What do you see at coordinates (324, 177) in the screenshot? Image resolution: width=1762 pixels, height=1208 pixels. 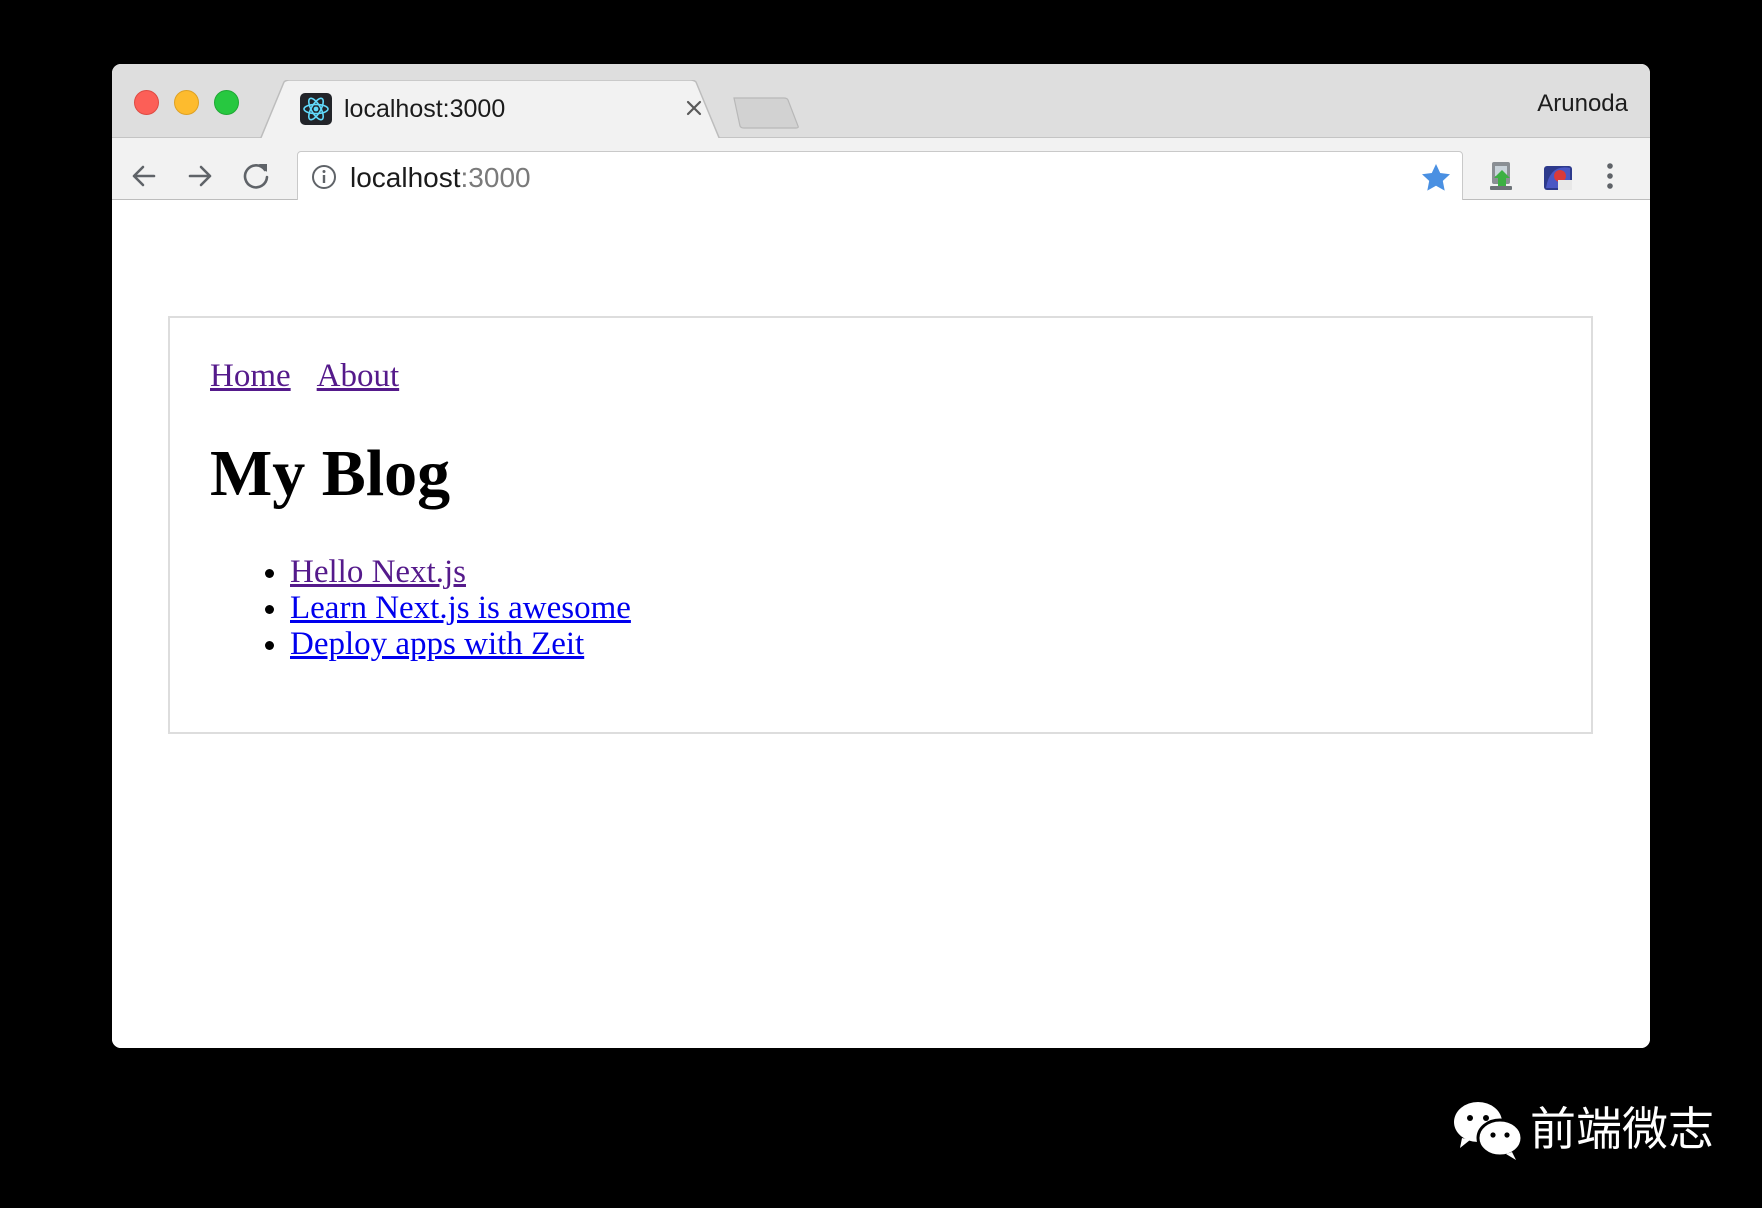 I see `info-icon` at bounding box center [324, 177].